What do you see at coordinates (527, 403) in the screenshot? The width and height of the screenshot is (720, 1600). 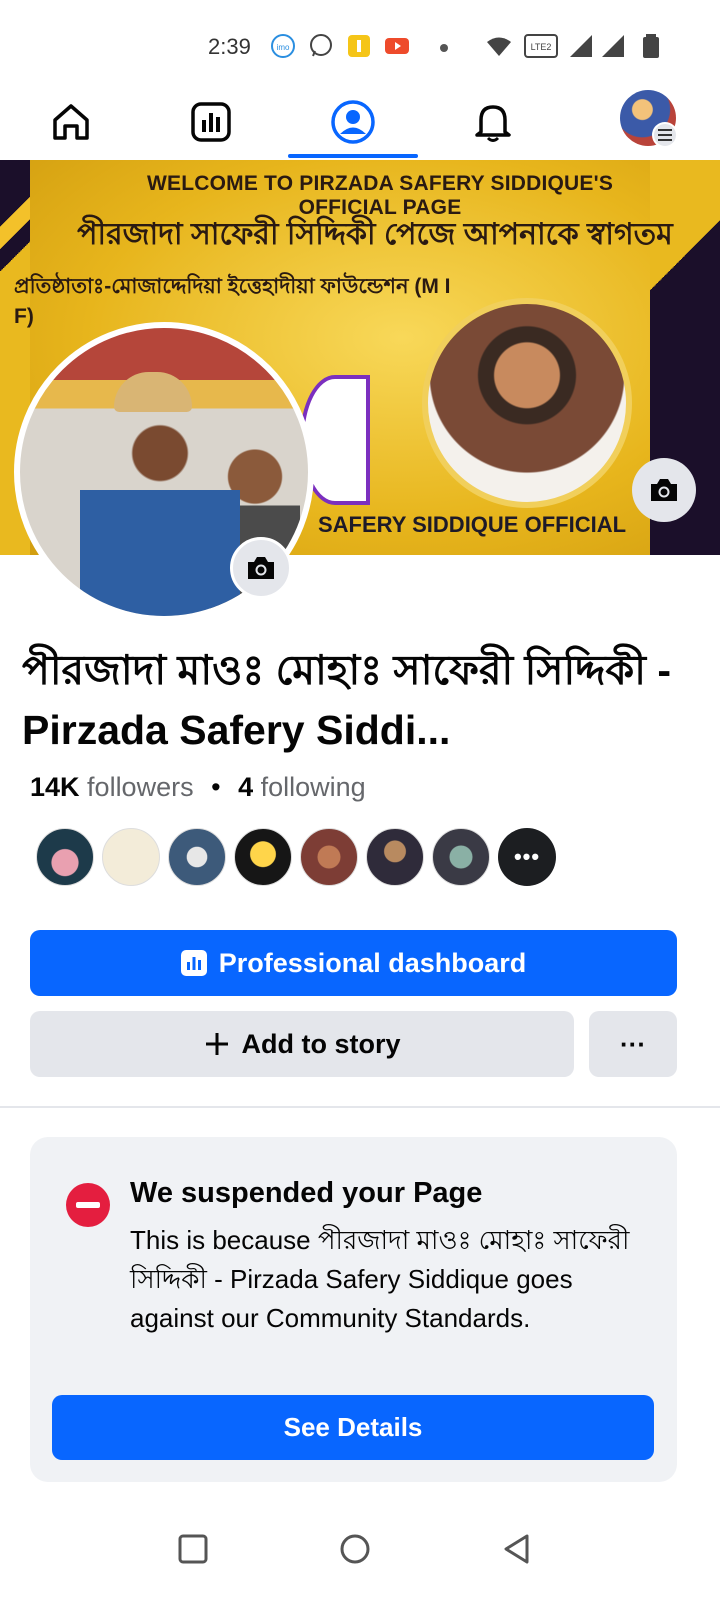 I see `cover-portrait` at bounding box center [527, 403].